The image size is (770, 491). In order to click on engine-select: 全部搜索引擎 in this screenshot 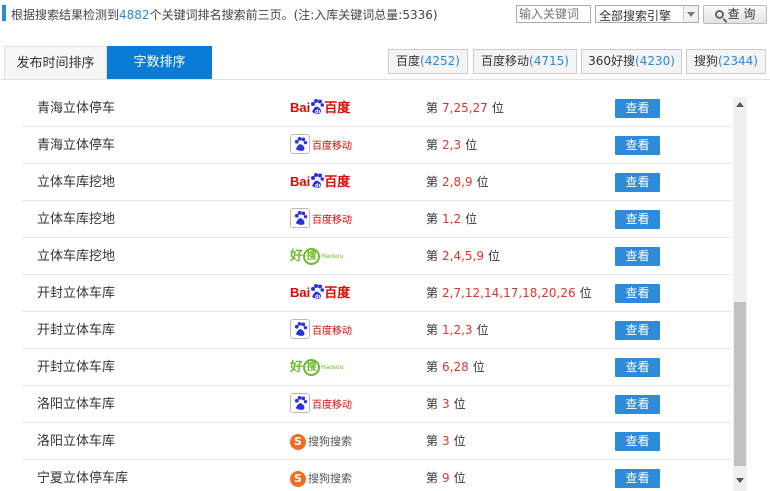, I will do `click(647, 14)`.